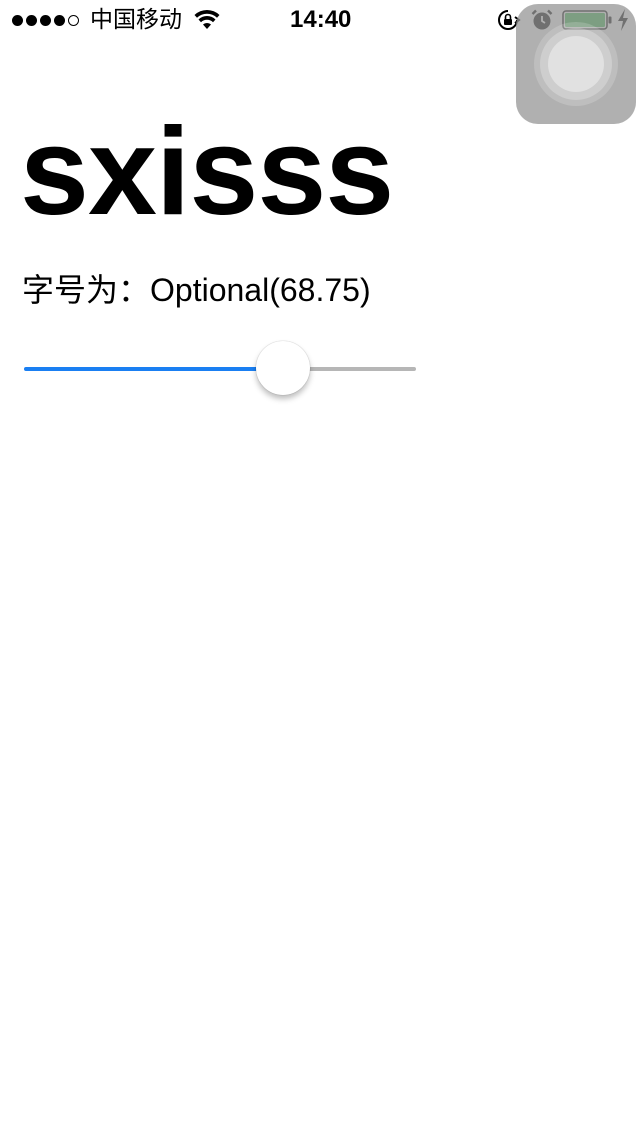 The width and height of the screenshot is (640, 1136). Describe the element at coordinates (153, 369) in the screenshot. I see `slider-min-track` at that location.